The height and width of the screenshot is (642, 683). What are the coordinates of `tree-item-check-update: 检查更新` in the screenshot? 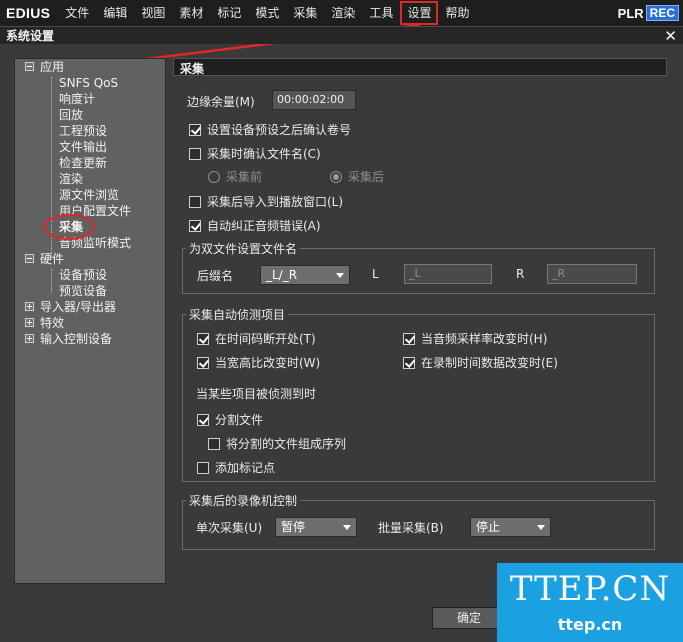 It's located at (83, 163).